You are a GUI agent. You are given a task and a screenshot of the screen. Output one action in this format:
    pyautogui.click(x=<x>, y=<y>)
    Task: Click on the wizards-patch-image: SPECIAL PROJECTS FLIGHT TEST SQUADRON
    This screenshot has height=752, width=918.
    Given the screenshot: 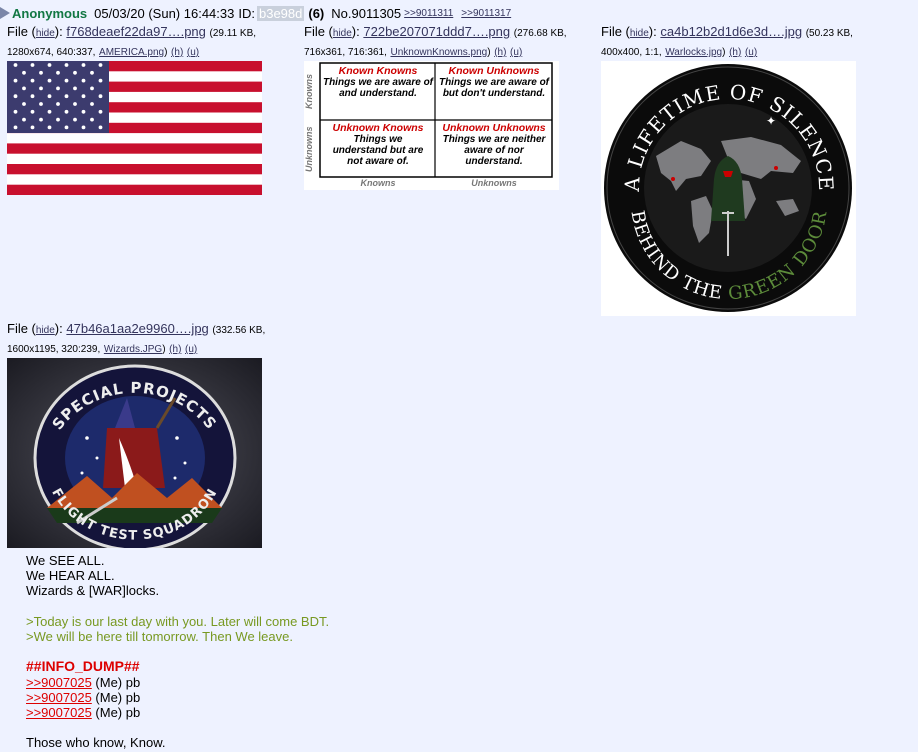 What is the action you would take?
    pyautogui.click(x=134, y=453)
    